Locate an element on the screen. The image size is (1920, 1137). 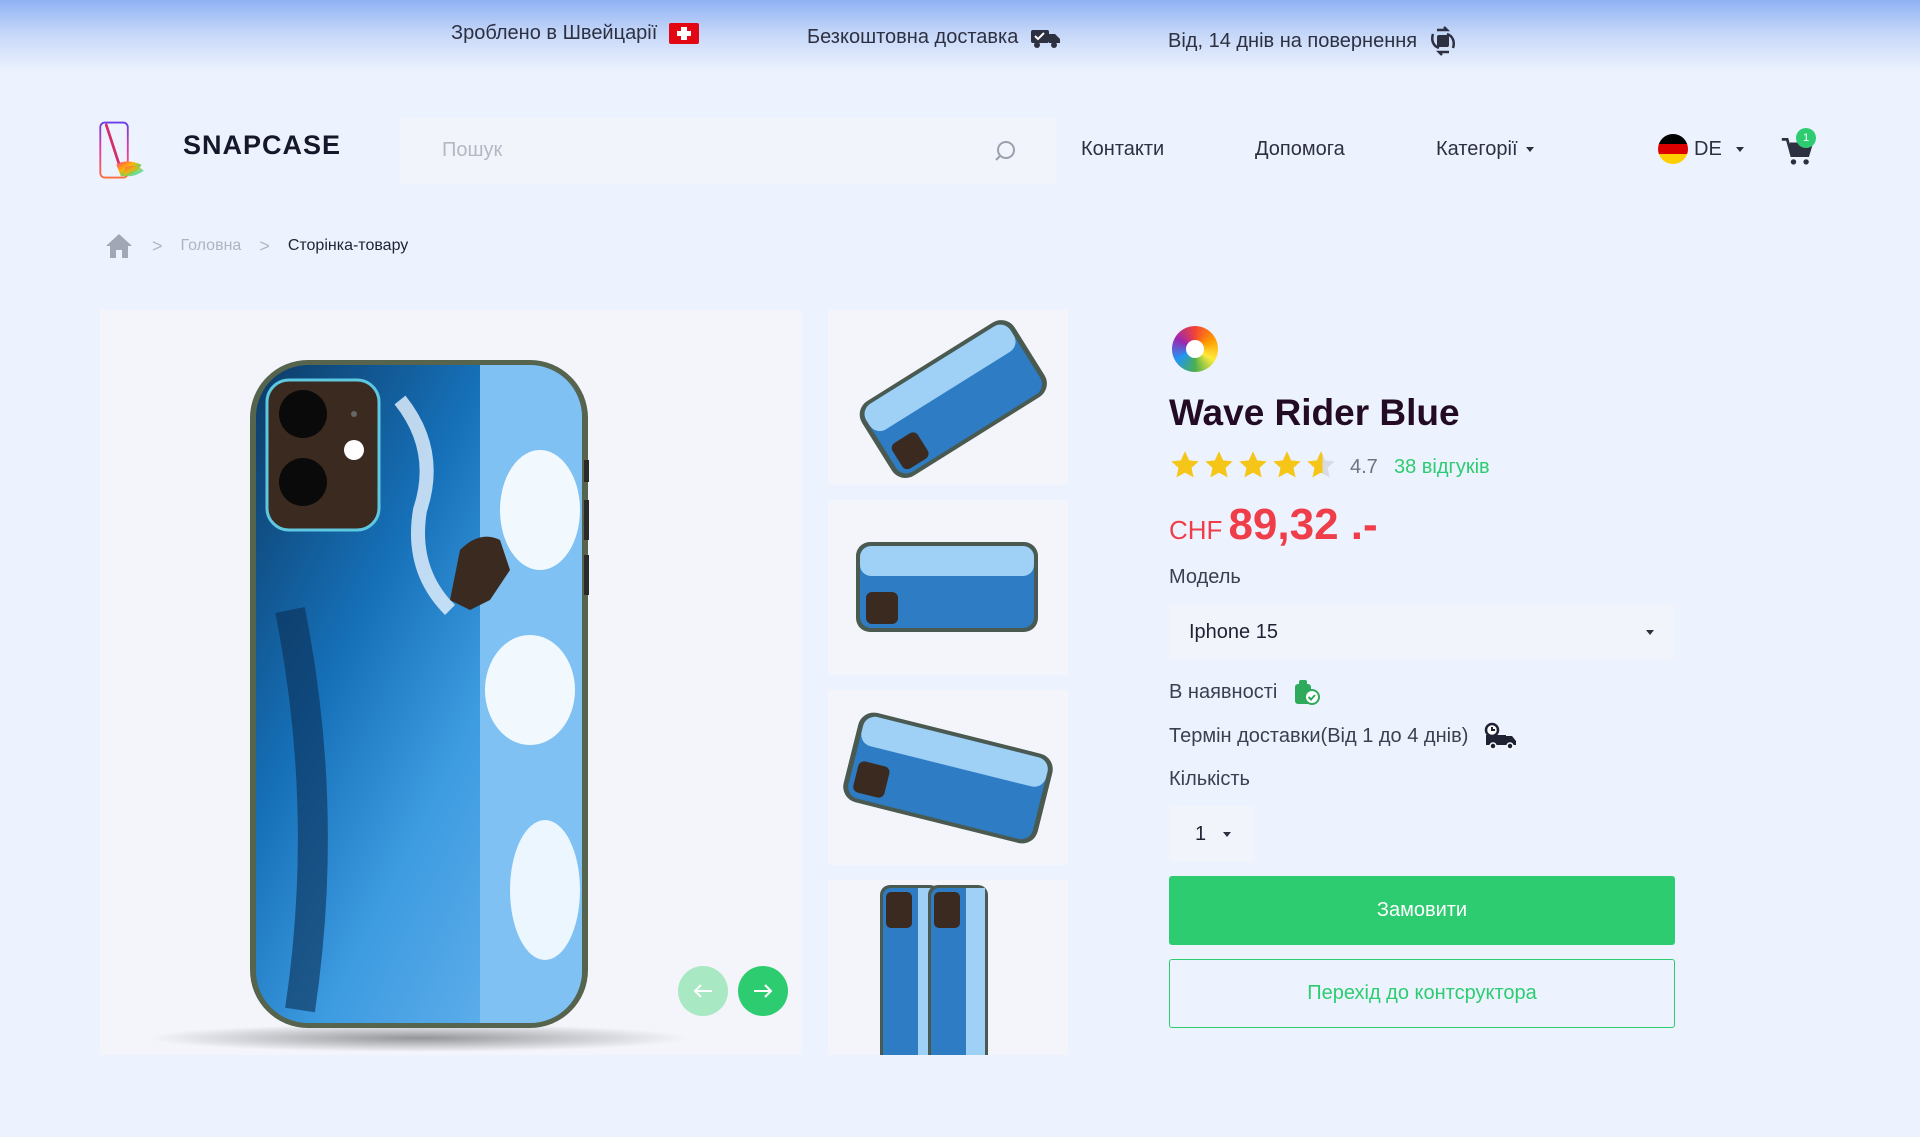
language-selector: DE is located at coordinates (1701, 149).